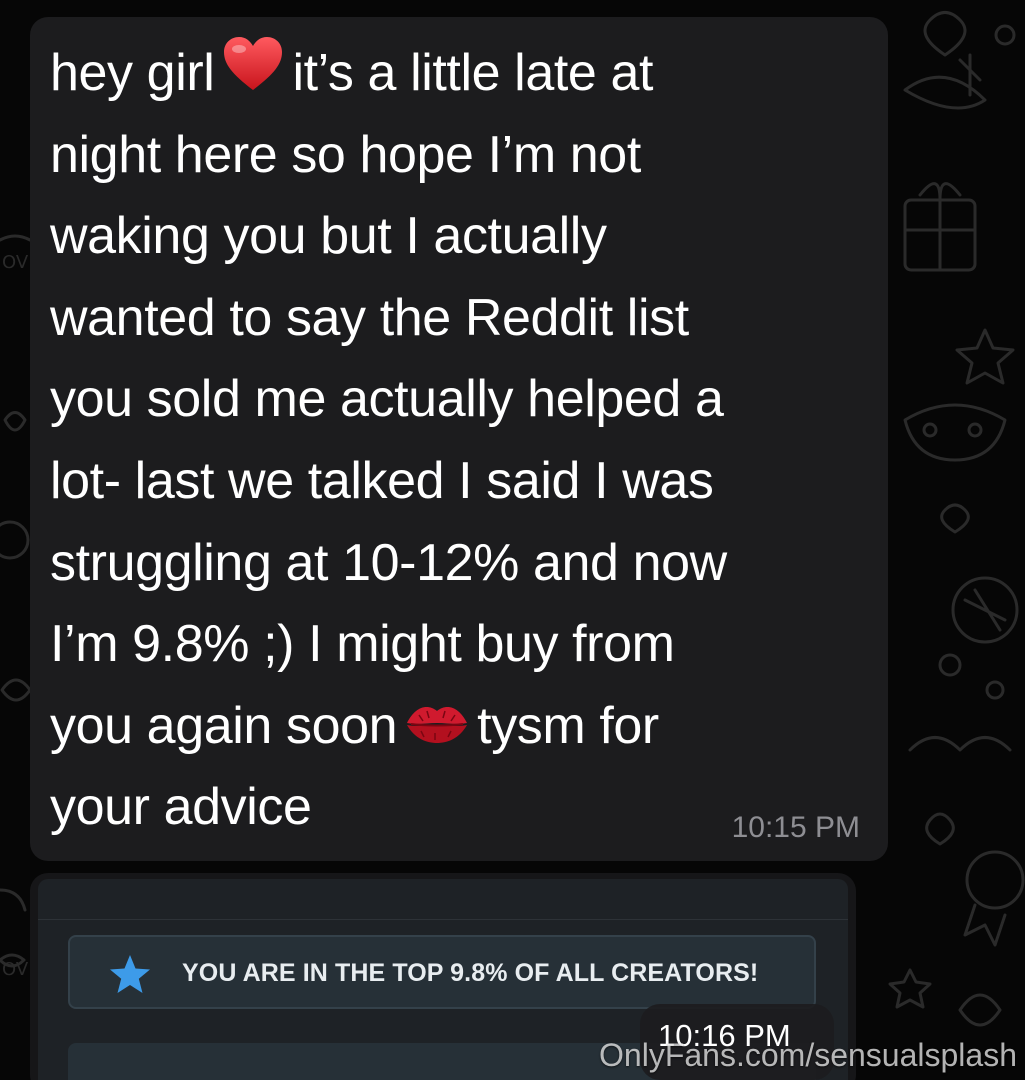 Image resolution: width=1025 pixels, height=1080 pixels. I want to click on watermark: OnlyFans.com/sensualsplash, so click(808, 1055).